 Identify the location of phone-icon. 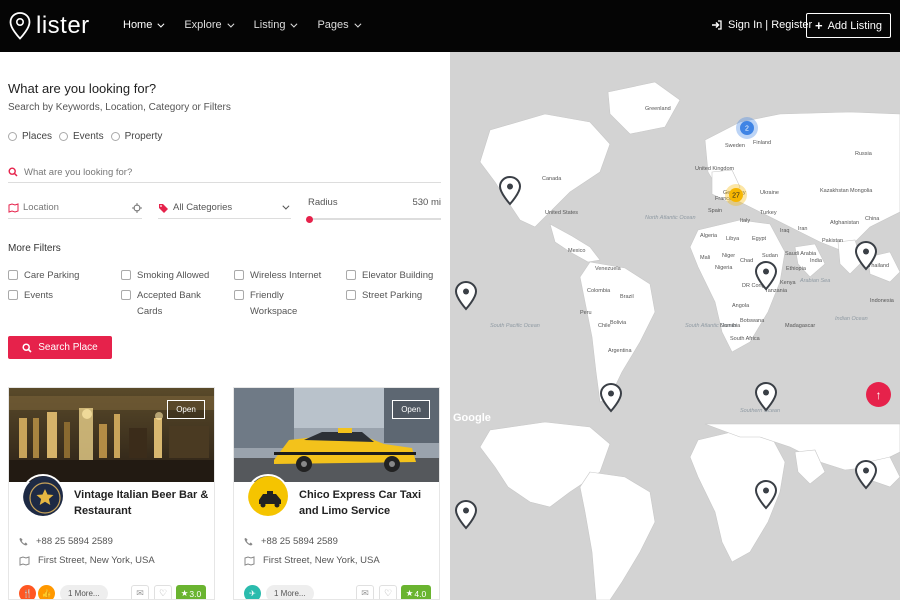
(23, 541).